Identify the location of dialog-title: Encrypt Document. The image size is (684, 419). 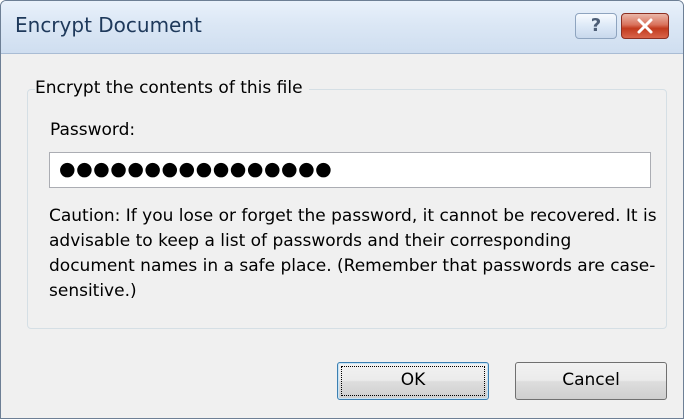
(108, 25).